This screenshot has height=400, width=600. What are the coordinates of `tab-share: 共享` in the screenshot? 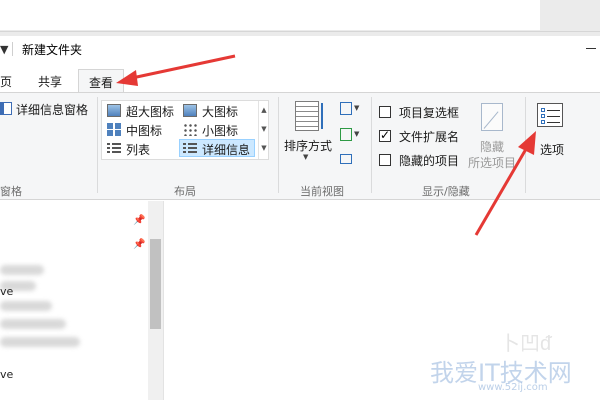 It's located at (50, 81).